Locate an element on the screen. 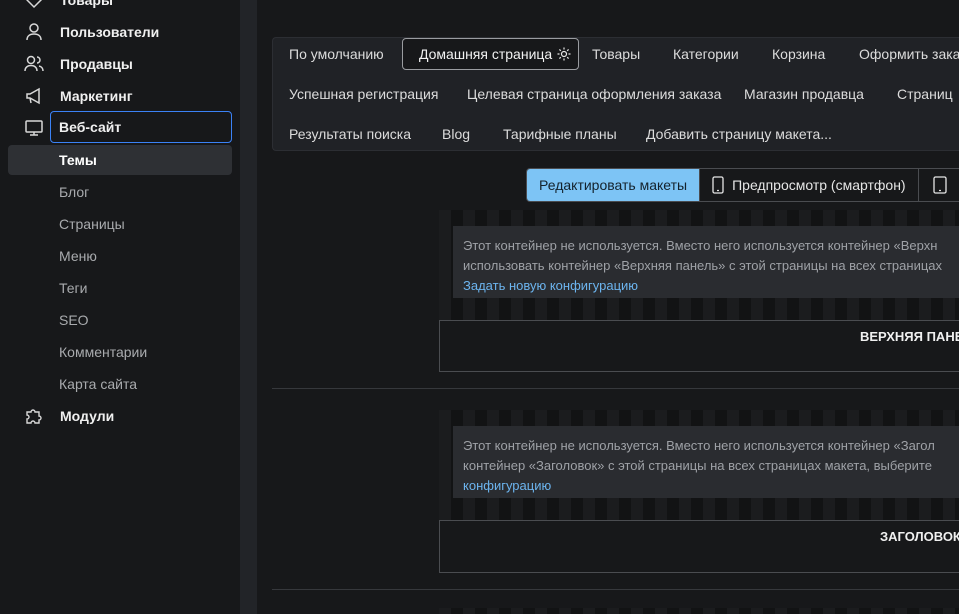  sidebar-subitem-label: Карта сайта is located at coordinates (98, 384).